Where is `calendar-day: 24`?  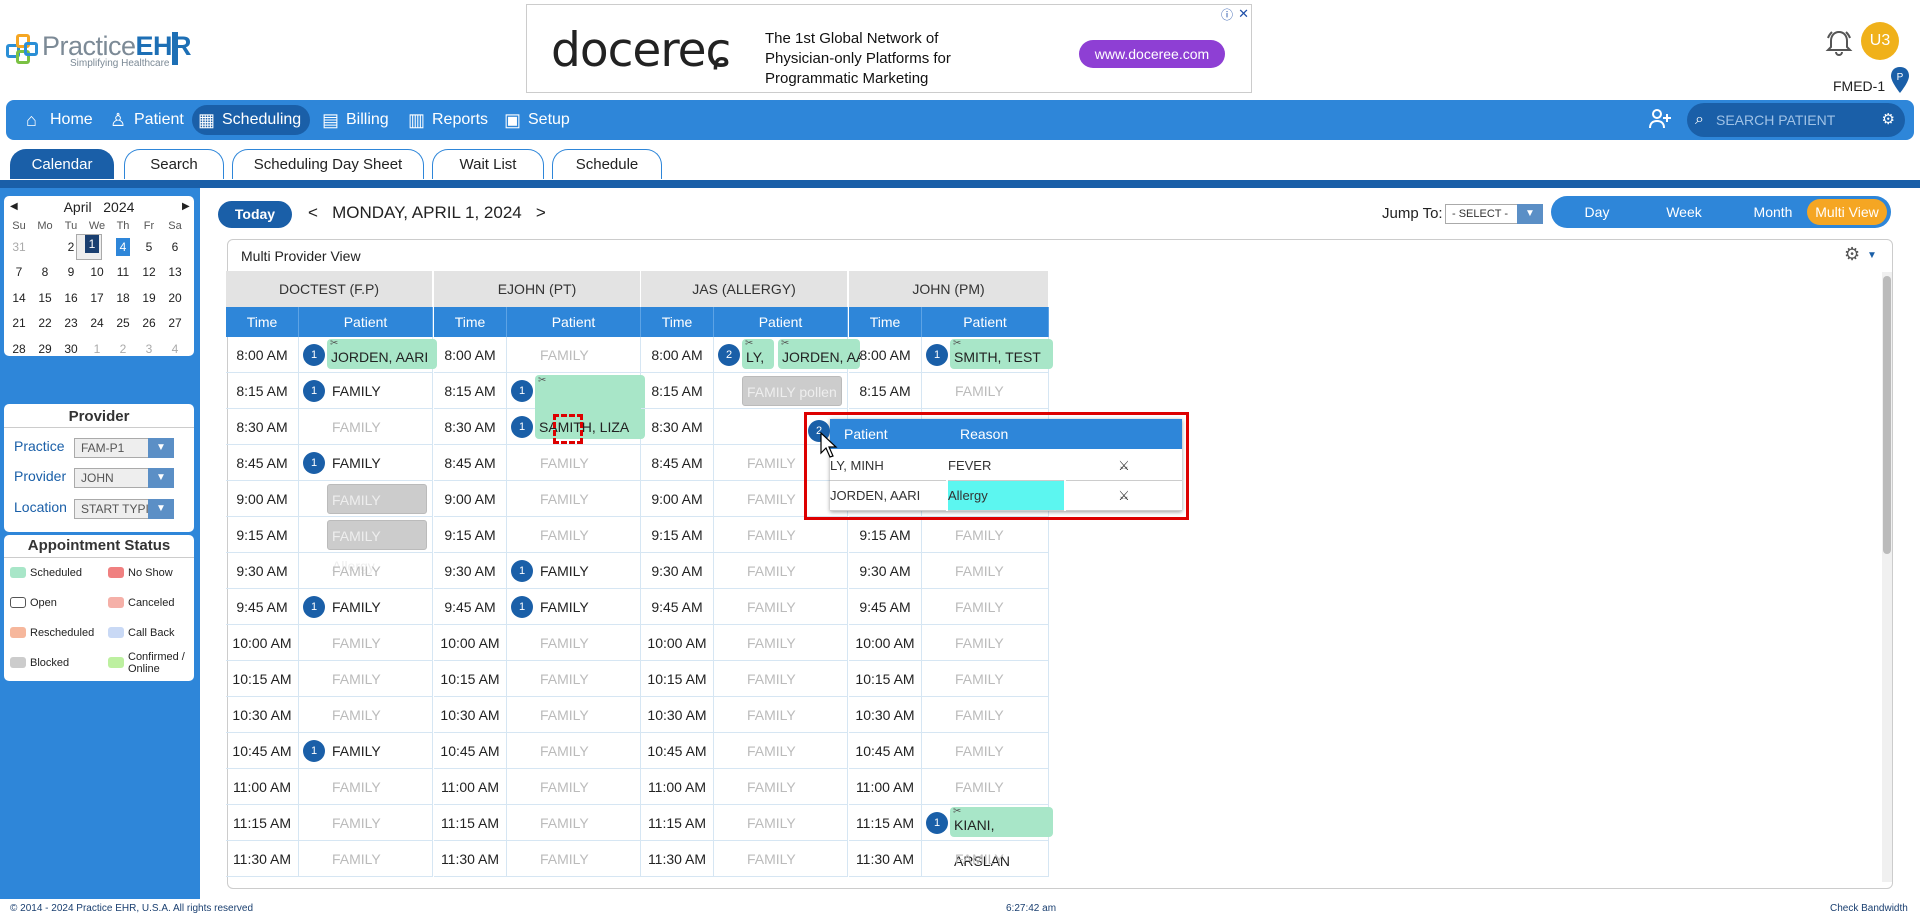
calendar-day: 24 is located at coordinates (97, 324).